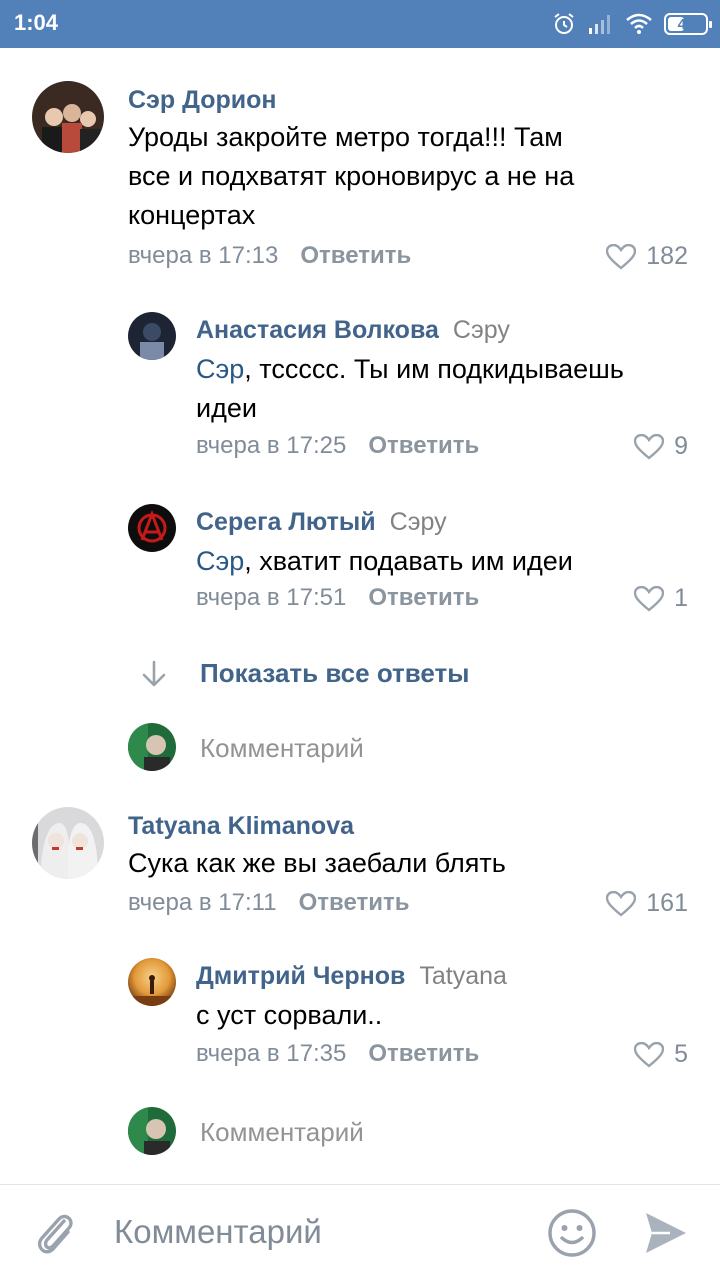 This screenshot has width=720, height=1280. What do you see at coordinates (667, 903) in the screenshot?
I see `like-count: 161` at bounding box center [667, 903].